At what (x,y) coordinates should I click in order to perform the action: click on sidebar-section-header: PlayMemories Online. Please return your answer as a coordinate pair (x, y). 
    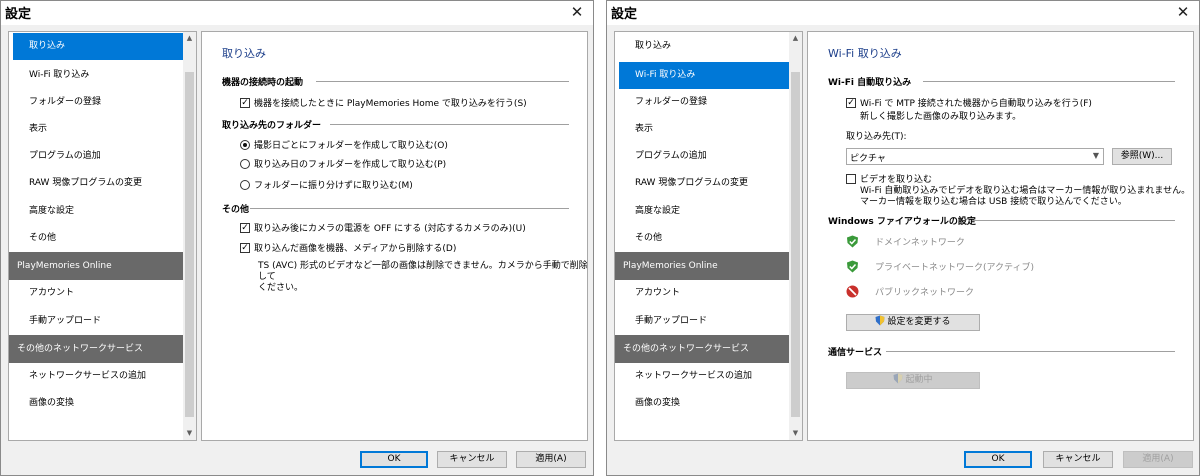
    Looking at the image, I should click on (702, 266).